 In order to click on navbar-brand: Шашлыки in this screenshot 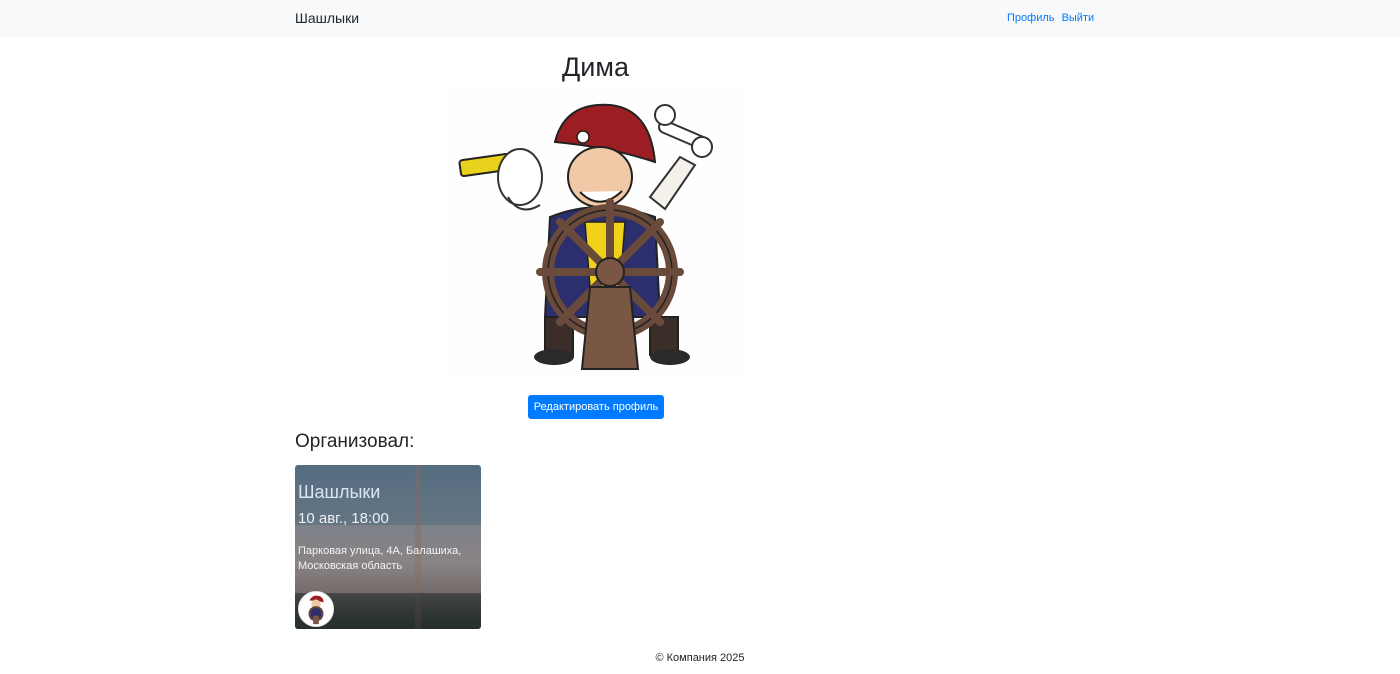, I will do `click(327, 18)`.